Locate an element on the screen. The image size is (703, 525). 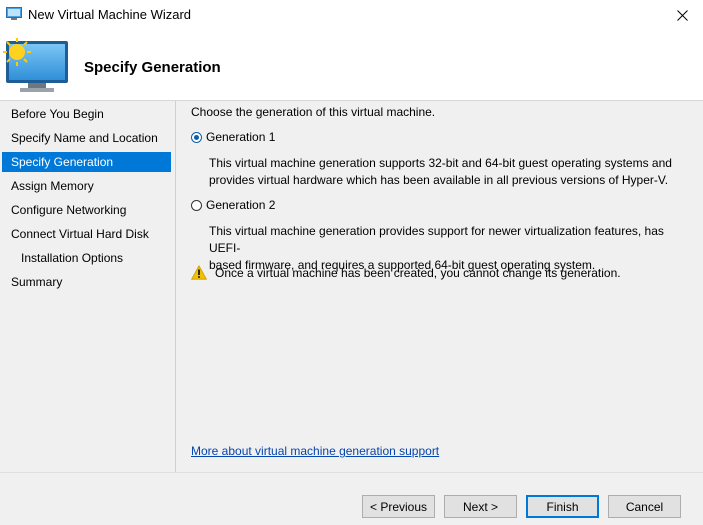
generation-2-label: Generation 2 is located at coordinates (241, 205).